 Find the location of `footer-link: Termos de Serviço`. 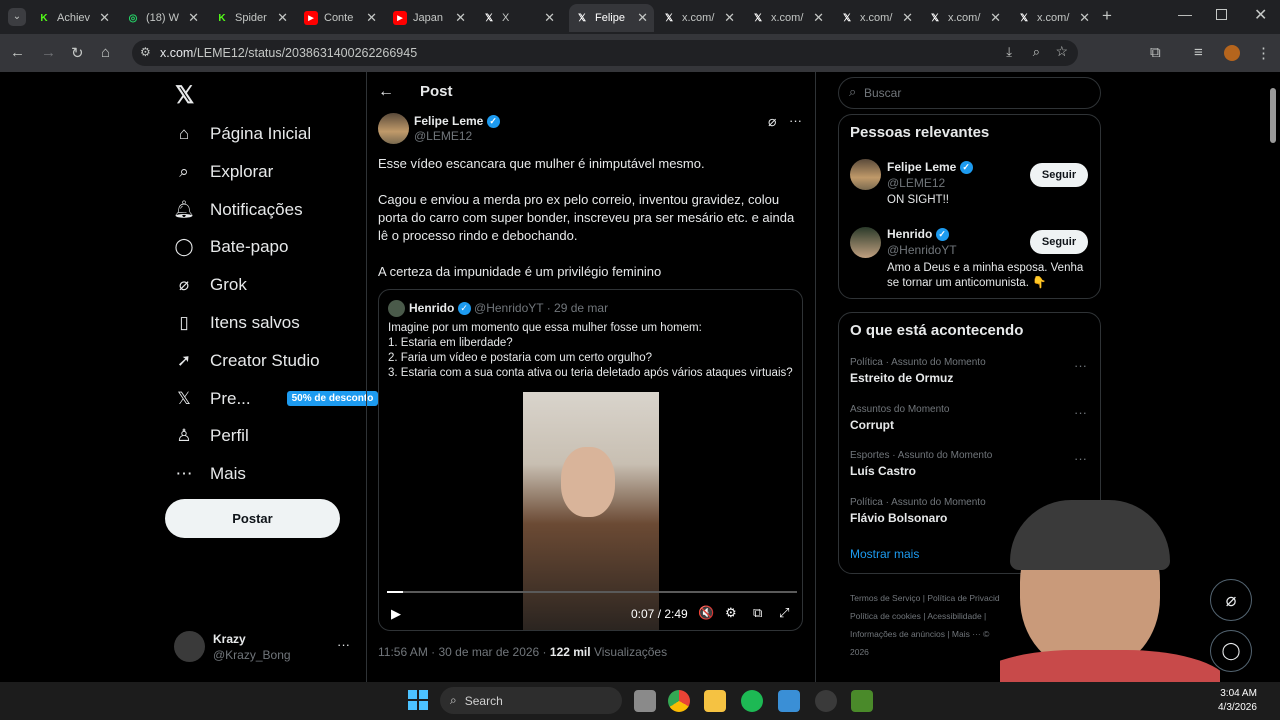

footer-link: Termos de Serviço is located at coordinates (885, 598).